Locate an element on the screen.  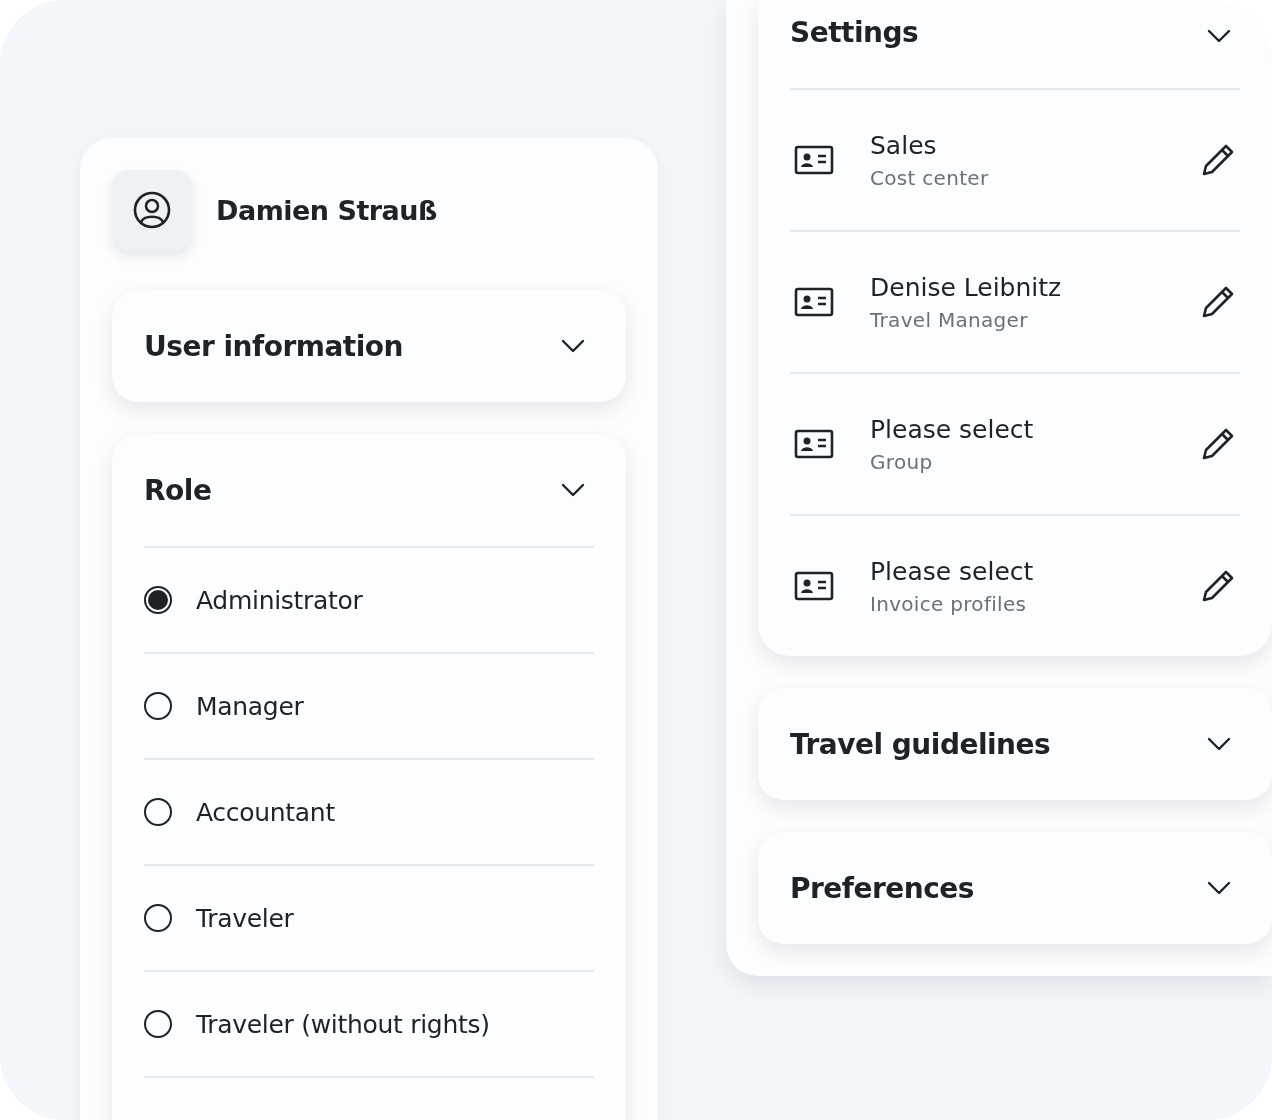
user-icon is located at coordinates (152, 210).